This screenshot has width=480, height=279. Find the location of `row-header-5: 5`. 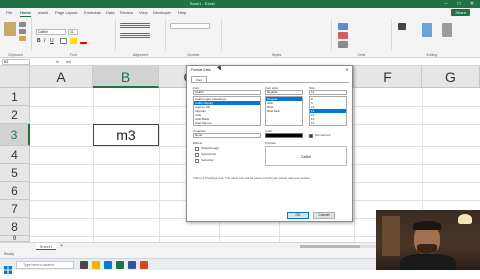

row-header-5: 5 is located at coordinates (15, 173).